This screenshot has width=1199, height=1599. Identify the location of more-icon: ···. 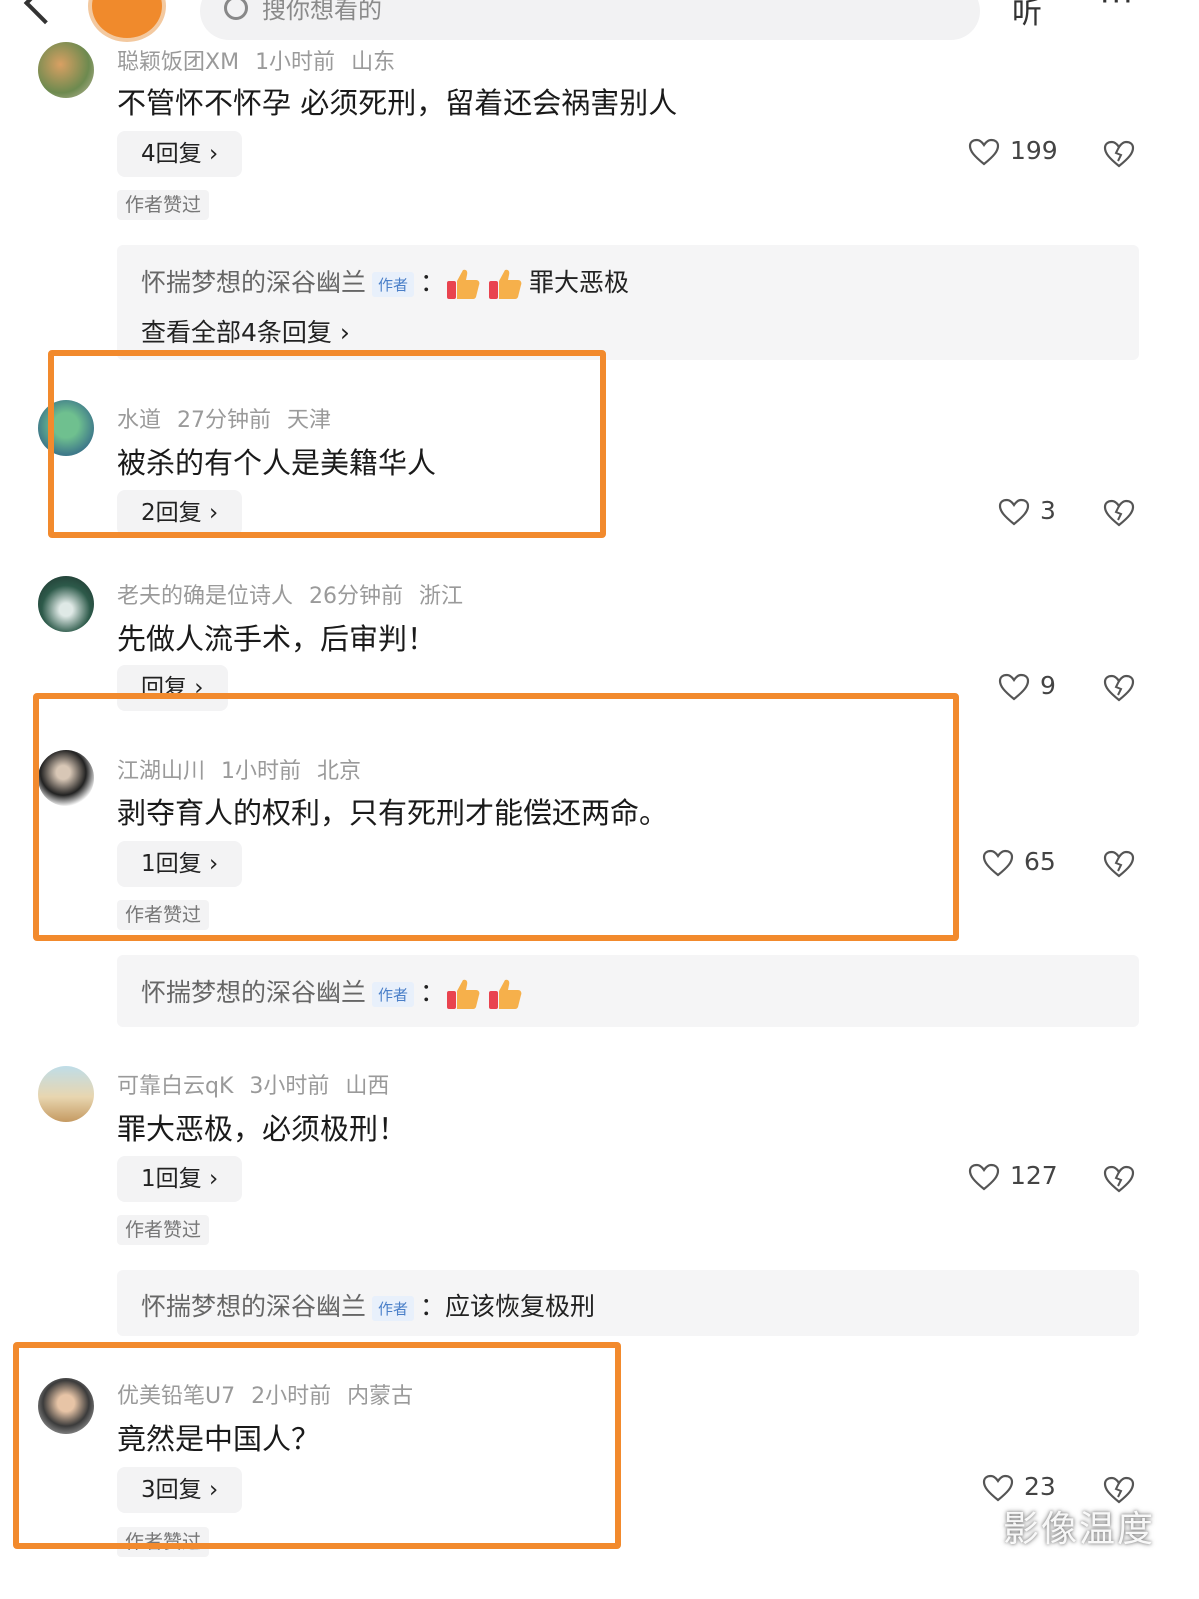
(1117, 9).